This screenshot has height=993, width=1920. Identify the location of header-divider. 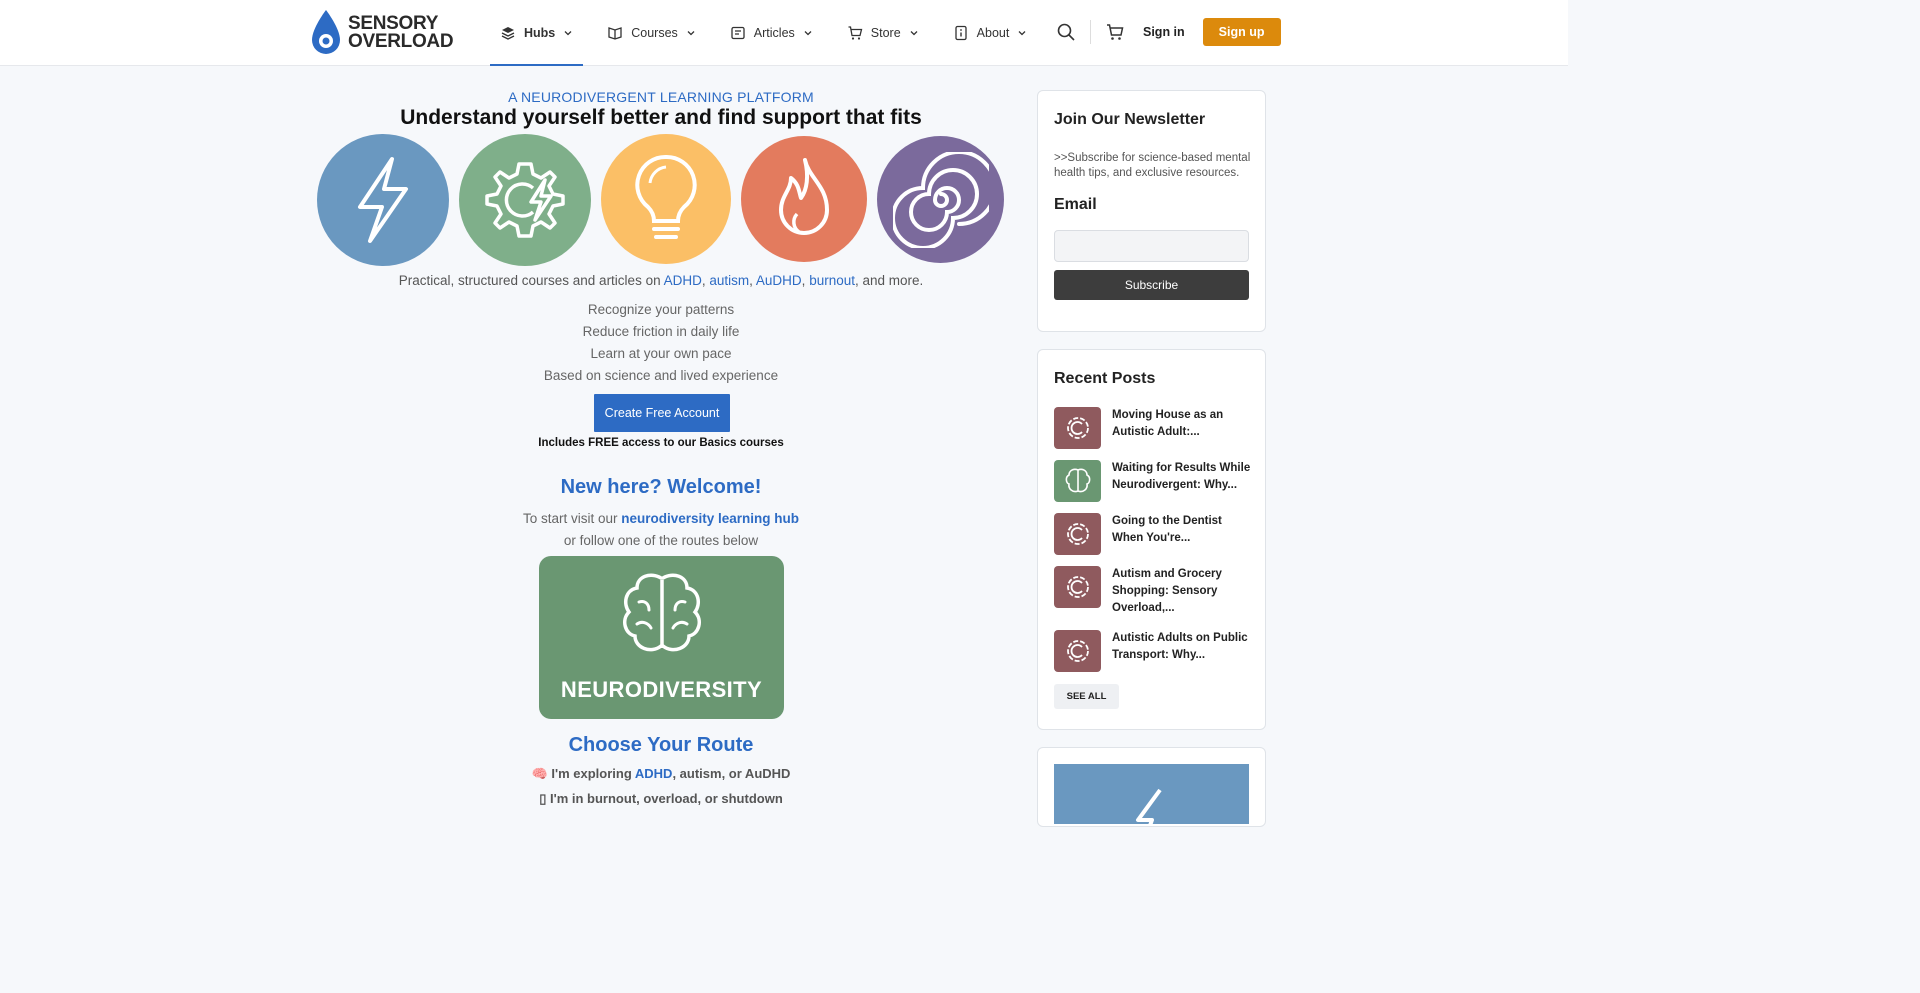
(1090, 32).